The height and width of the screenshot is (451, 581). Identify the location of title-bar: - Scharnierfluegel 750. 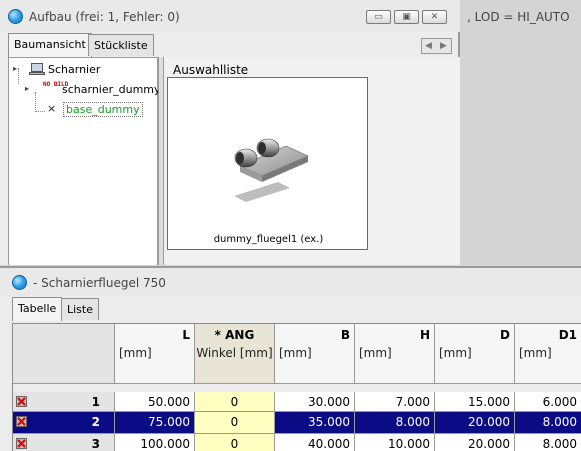
(290, 282).